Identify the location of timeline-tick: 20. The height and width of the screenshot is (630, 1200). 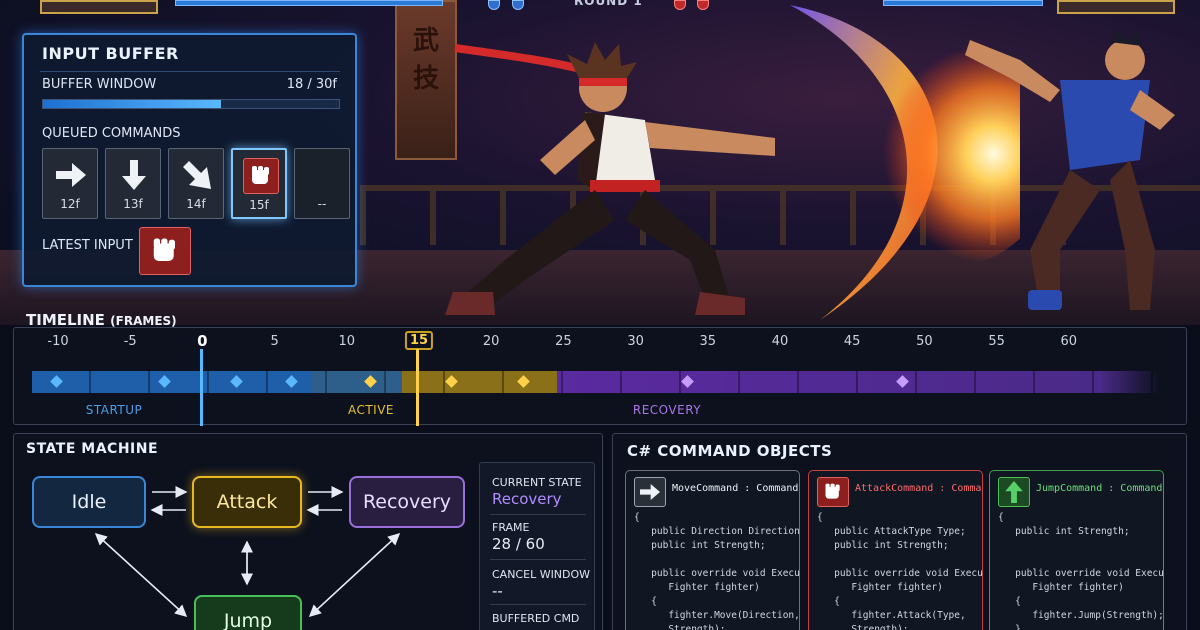
(491, 341).